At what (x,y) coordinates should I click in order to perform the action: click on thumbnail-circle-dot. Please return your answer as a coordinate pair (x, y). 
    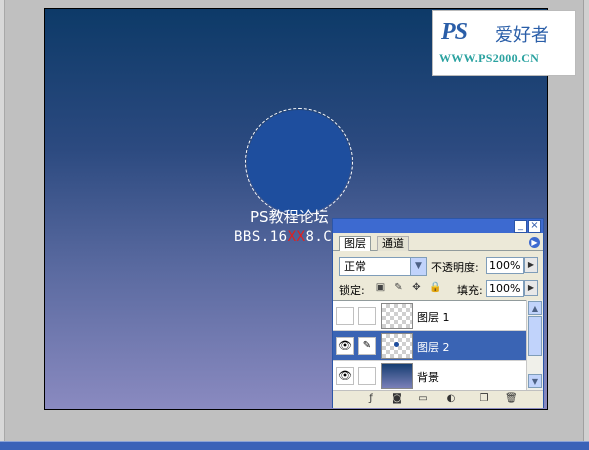
    Looking at the image, I should click on (396, 344).